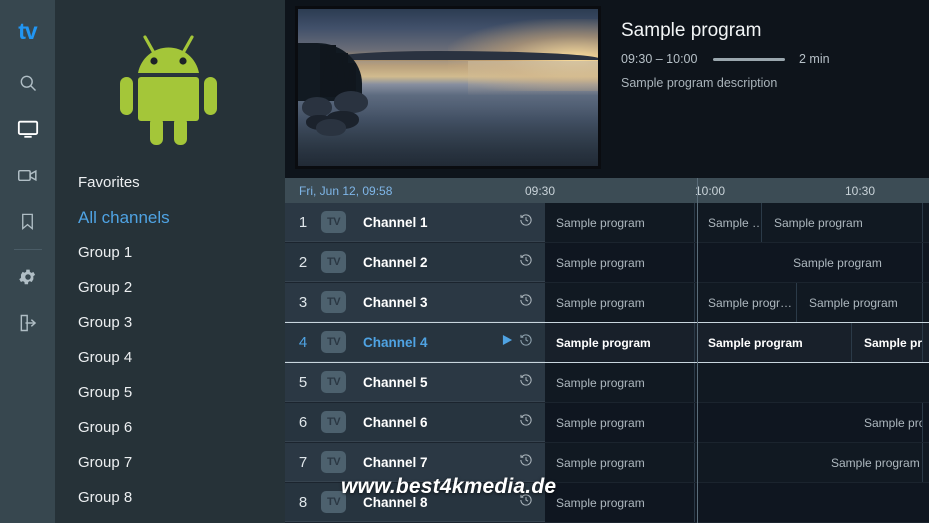  I want to click on video-thumbnail, so click(448, 87).